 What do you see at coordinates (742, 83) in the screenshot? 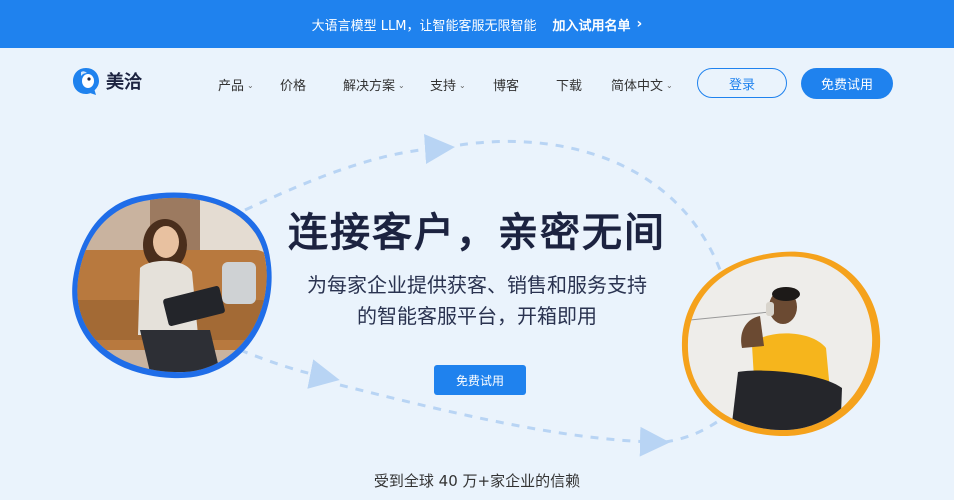
I see `login-button: 登录` at bounding box center [742, 83].